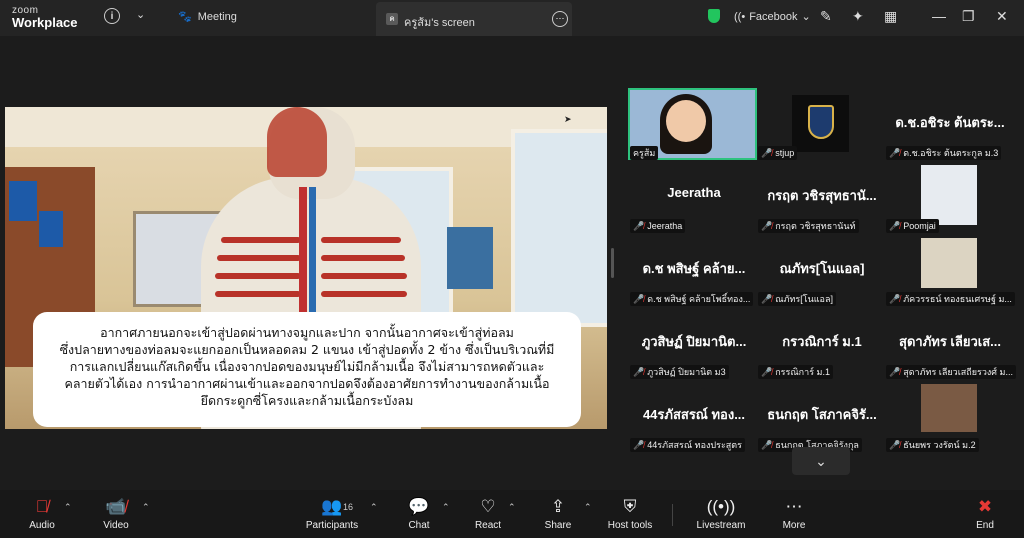  I want to click on host-tools-button: ⛨ Host tools, so click(630, 513).